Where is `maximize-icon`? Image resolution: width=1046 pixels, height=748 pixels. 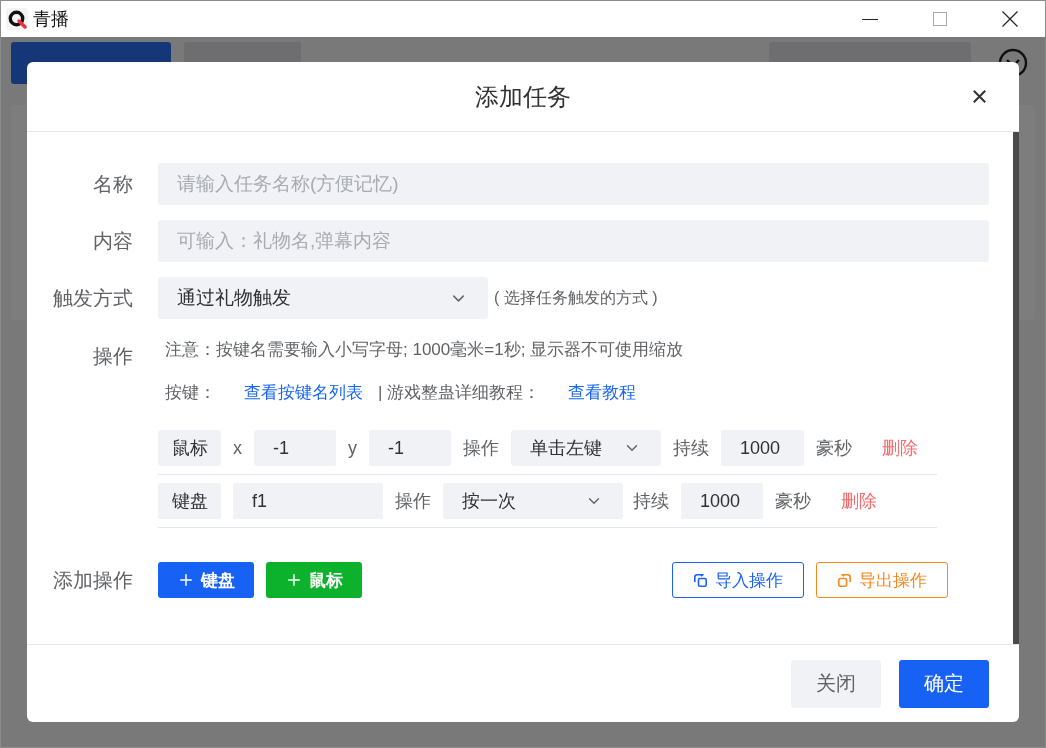 maximize-icon is located at coordinates (940, 19).